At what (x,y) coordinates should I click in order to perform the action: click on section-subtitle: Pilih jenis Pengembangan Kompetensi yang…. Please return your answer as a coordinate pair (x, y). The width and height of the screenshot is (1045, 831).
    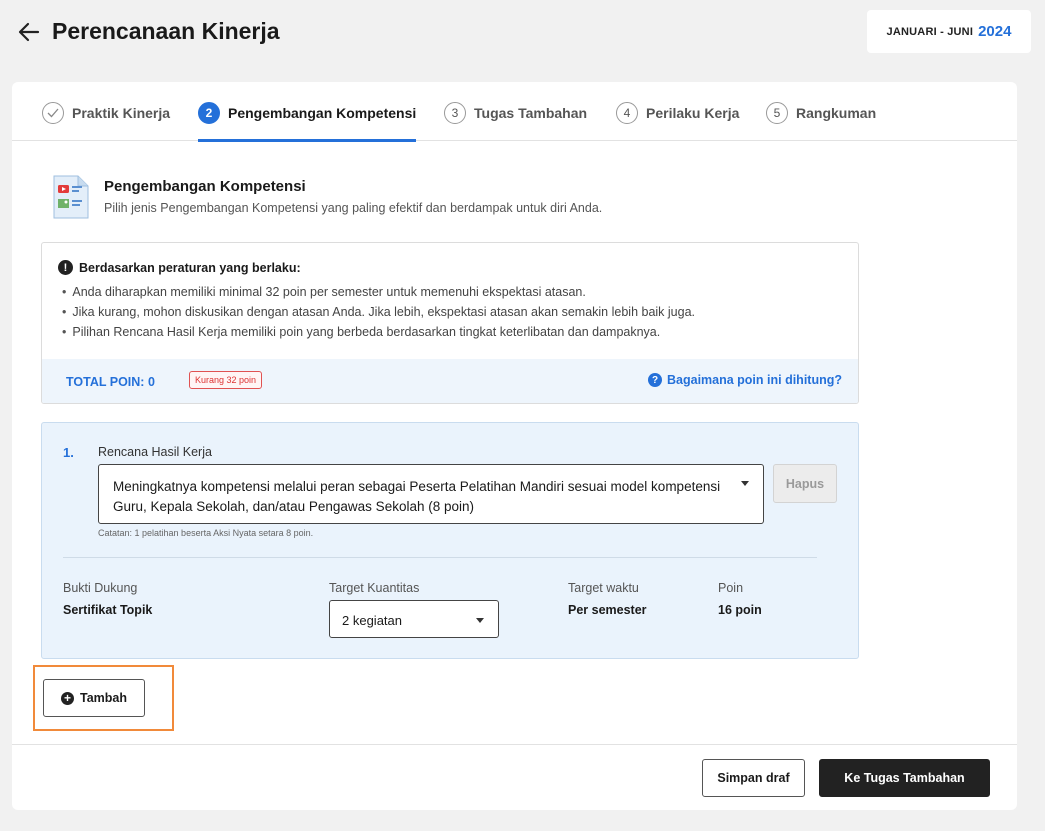
    Looking at the image, I should click on (353, 208).